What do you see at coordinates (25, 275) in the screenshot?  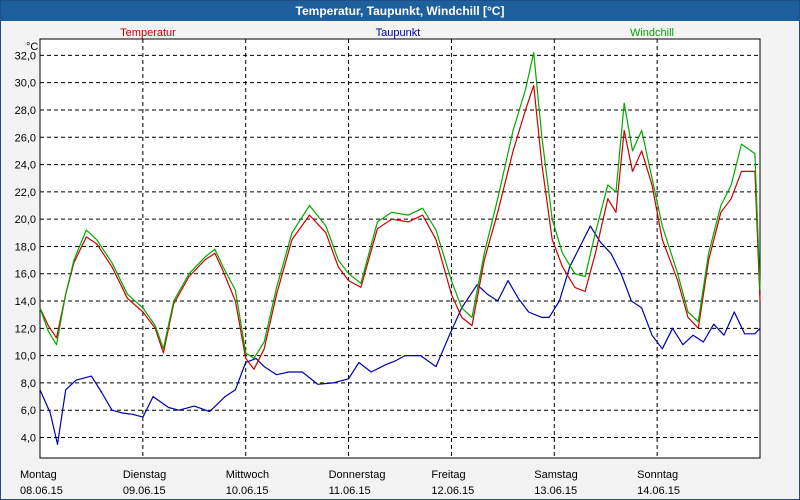 I see `y-tick-label: 16,0` at bounding box center [25, 275].